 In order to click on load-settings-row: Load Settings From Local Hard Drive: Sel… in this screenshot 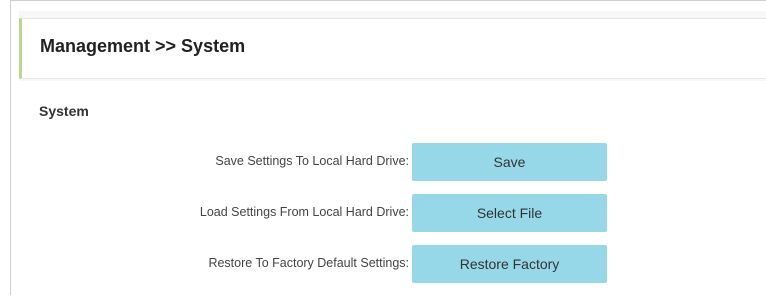, I will do `click(392, 213)`.